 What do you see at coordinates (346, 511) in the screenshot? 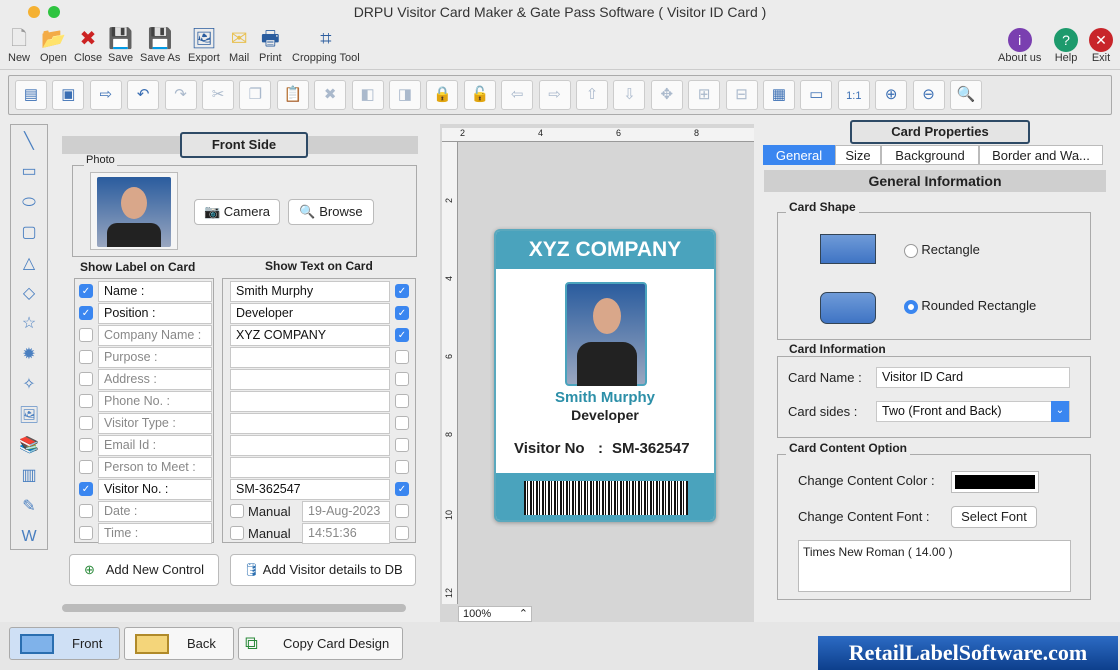
I see `text-field: 19-Aug-2023` at bounding box center [346, 511].